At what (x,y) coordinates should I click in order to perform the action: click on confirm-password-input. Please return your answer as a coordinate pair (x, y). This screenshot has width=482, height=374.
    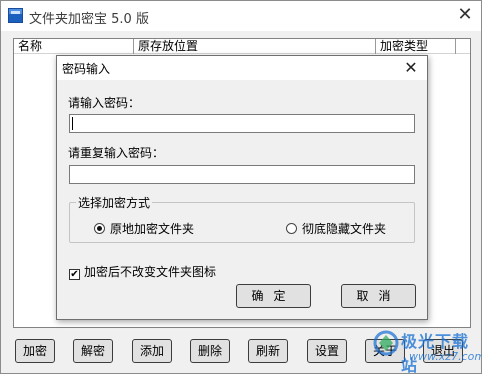
    Looking at the image, I should click on (242, 174).